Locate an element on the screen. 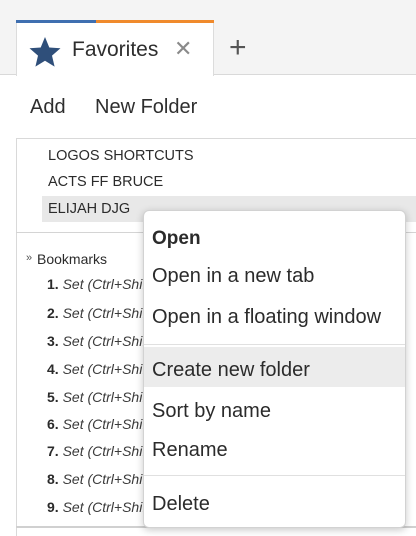 This screenshot has height=536, width=416. menu-item-open-new-tab: Open in a new tab is located at coordinates (233, 276).